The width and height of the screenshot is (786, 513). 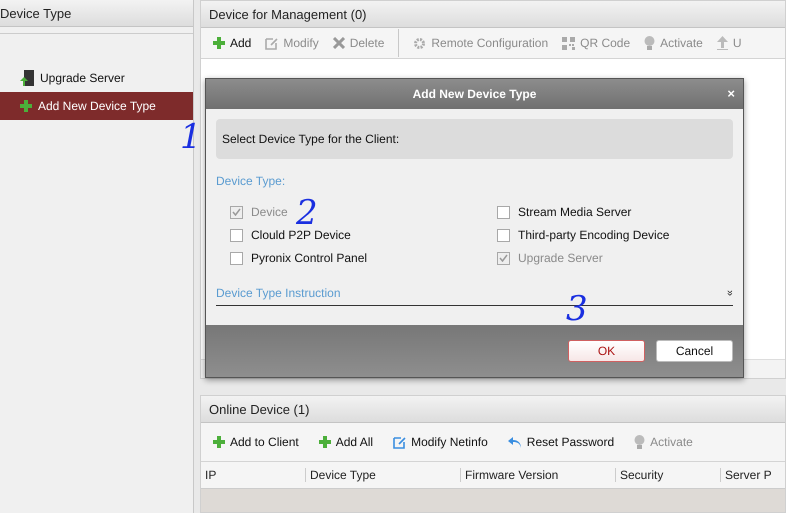 What do you see at coordinates (419, 43) in the screenshot?
I see `gear-icon` at bounding box center [419, 43].